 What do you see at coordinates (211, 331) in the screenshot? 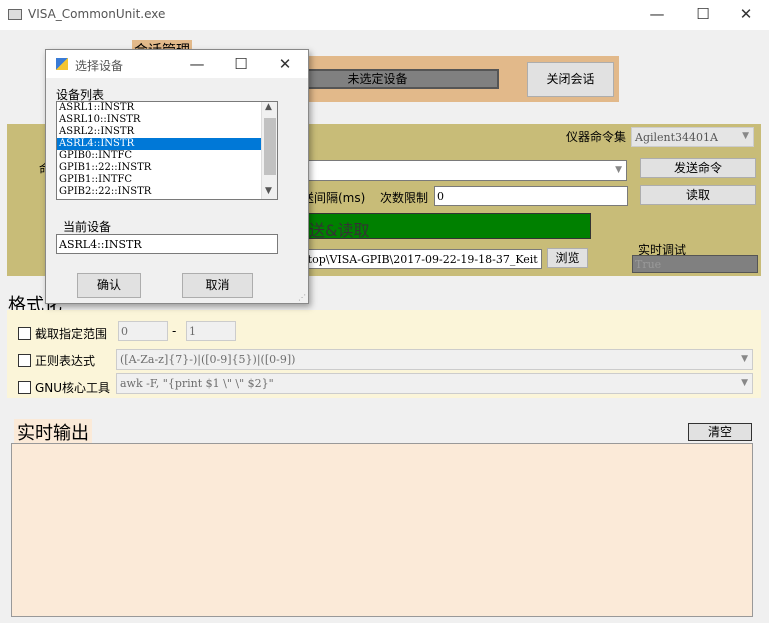
I see `range-end-input: 1` at bounding box center [211, 331].